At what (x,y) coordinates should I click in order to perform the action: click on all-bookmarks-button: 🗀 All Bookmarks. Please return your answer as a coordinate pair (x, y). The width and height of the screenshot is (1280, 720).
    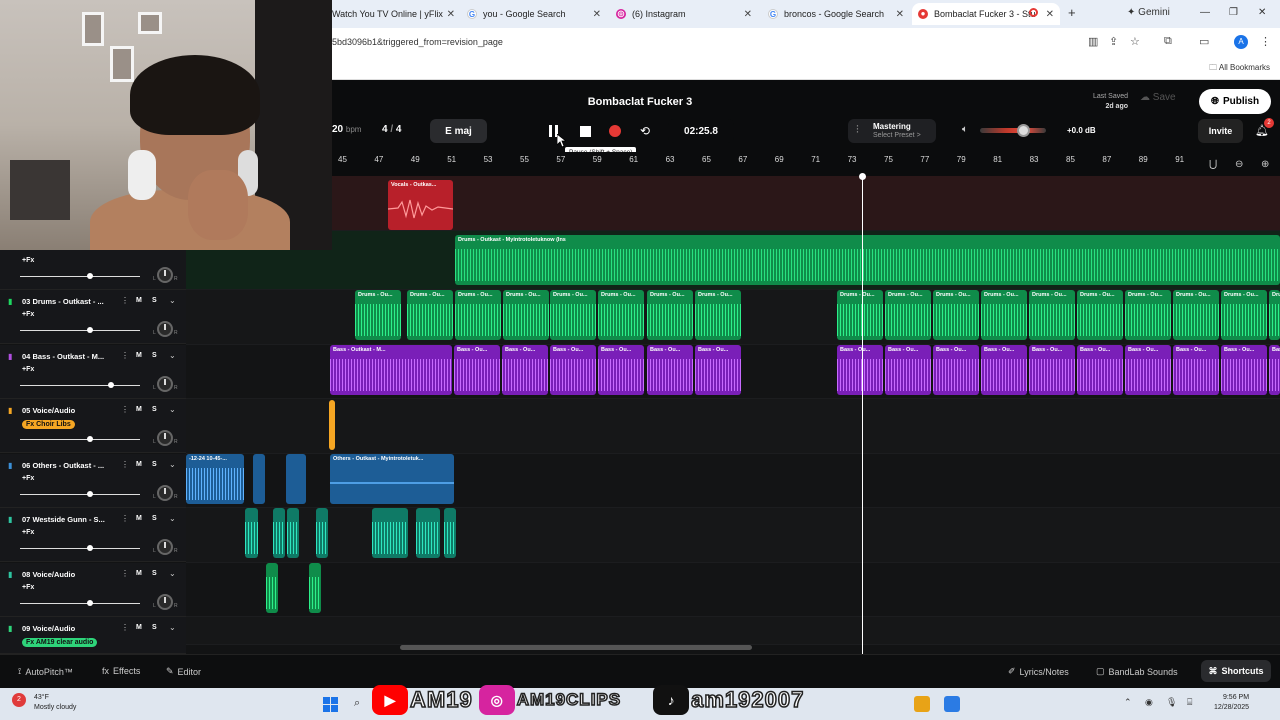
    Looking at the image, I should click on (1239, 69).